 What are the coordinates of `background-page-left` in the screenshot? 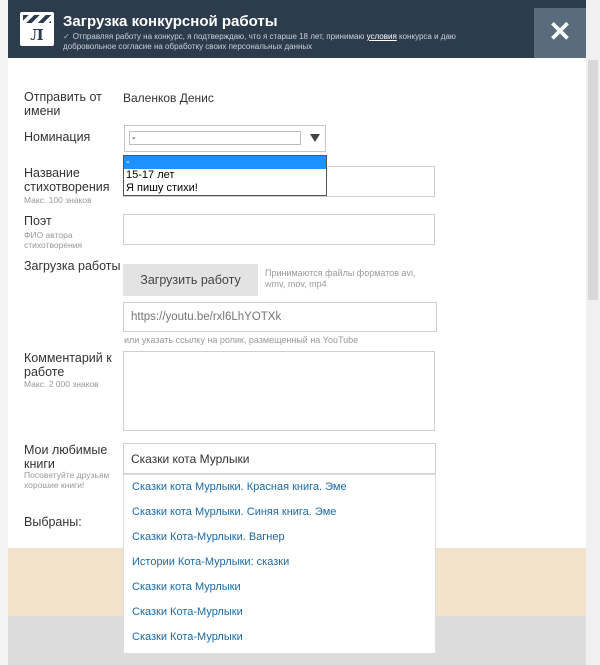 It's located at (4, 332).